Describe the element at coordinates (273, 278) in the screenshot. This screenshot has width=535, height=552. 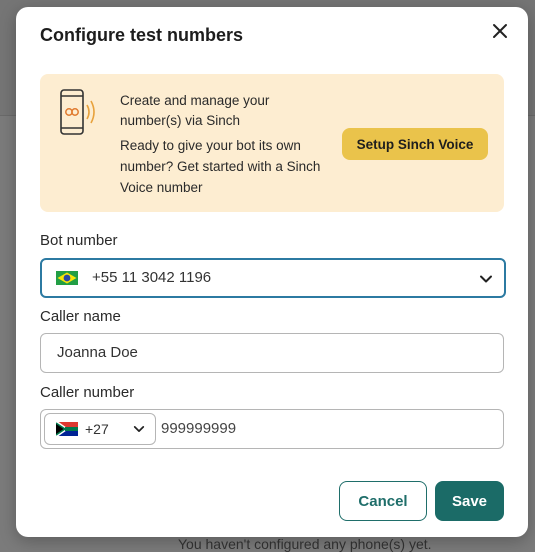
I see `bot-number-select: +55 11 3042 1196` at that location.